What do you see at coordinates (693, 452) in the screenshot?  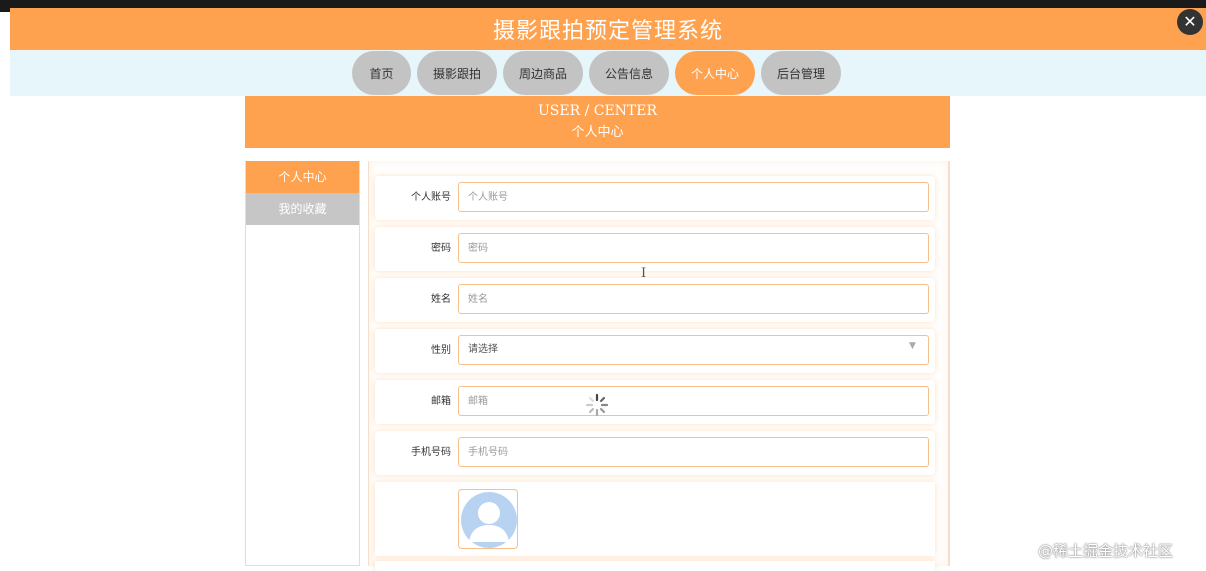 I see `phone-input` at bounding box center [693, 452].